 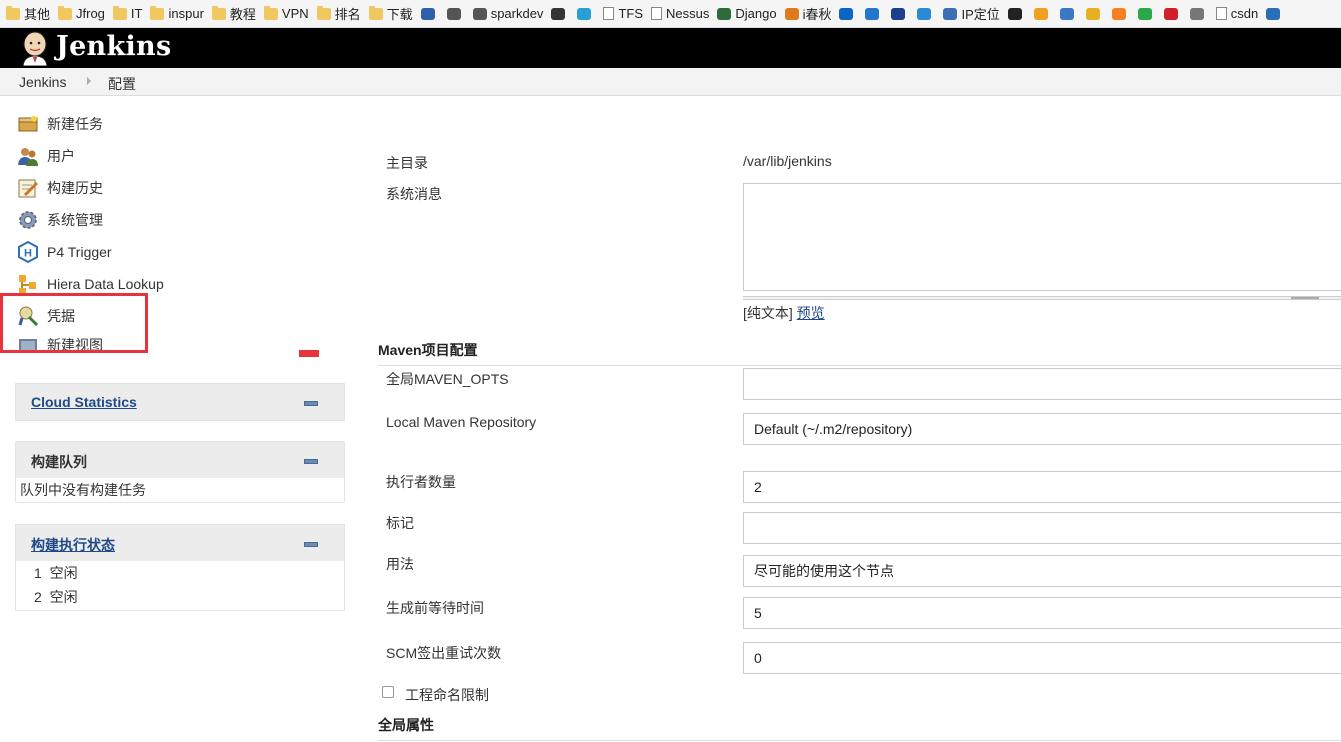 I want to click on bookmark-label: Jfrog, so click(x=90, y=13).